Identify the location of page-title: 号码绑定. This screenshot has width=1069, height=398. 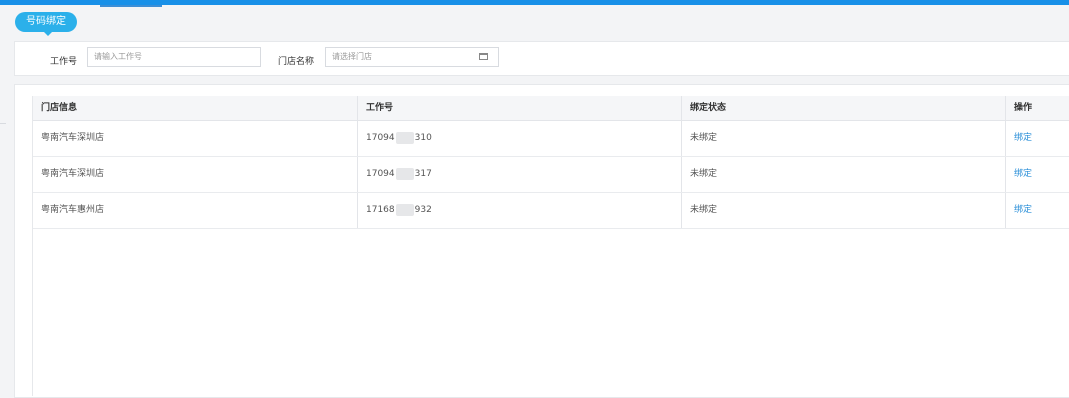
(46, 24).